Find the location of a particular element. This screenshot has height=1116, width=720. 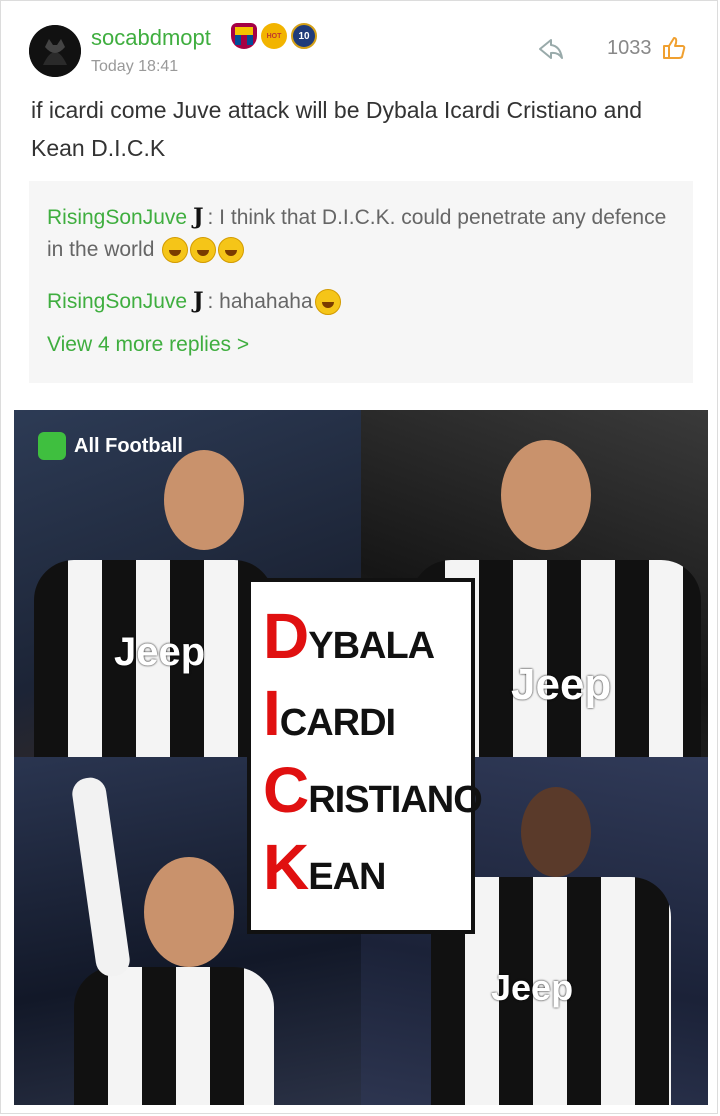

reply-text: : hahahaha is located at coordinates (260, 301).